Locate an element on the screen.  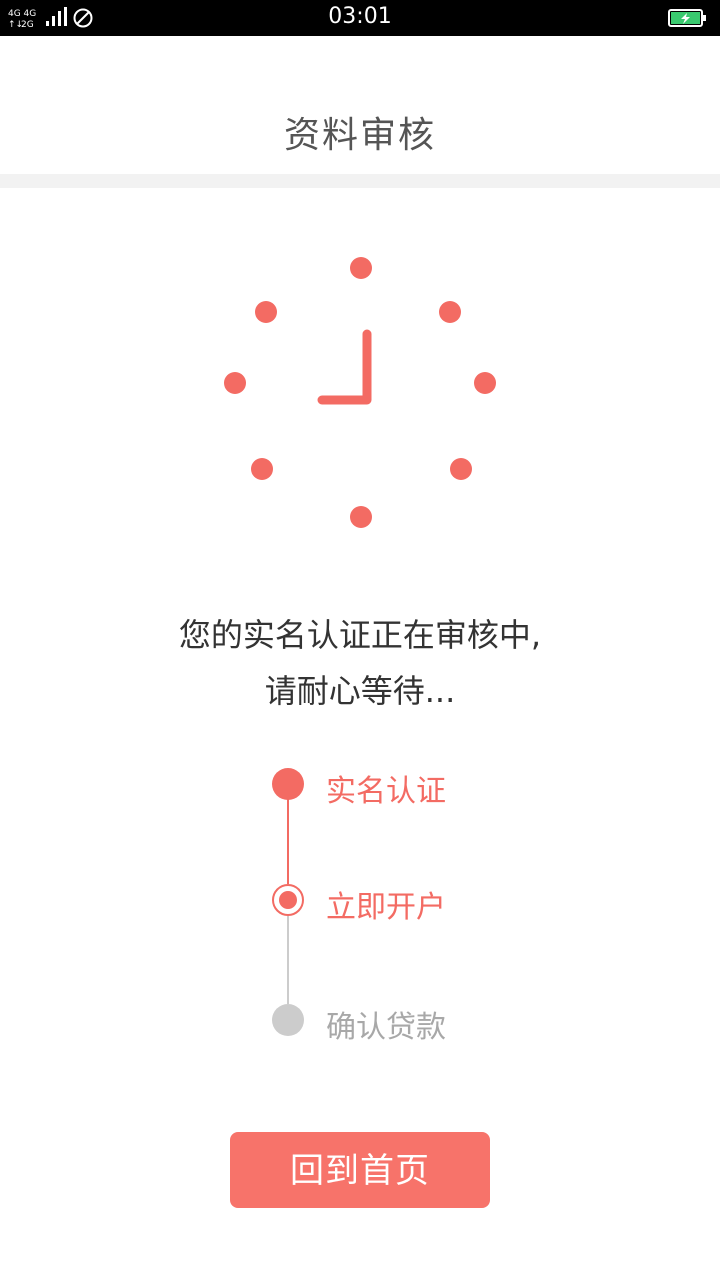
clock-icon is located at coordinates (360, 392).